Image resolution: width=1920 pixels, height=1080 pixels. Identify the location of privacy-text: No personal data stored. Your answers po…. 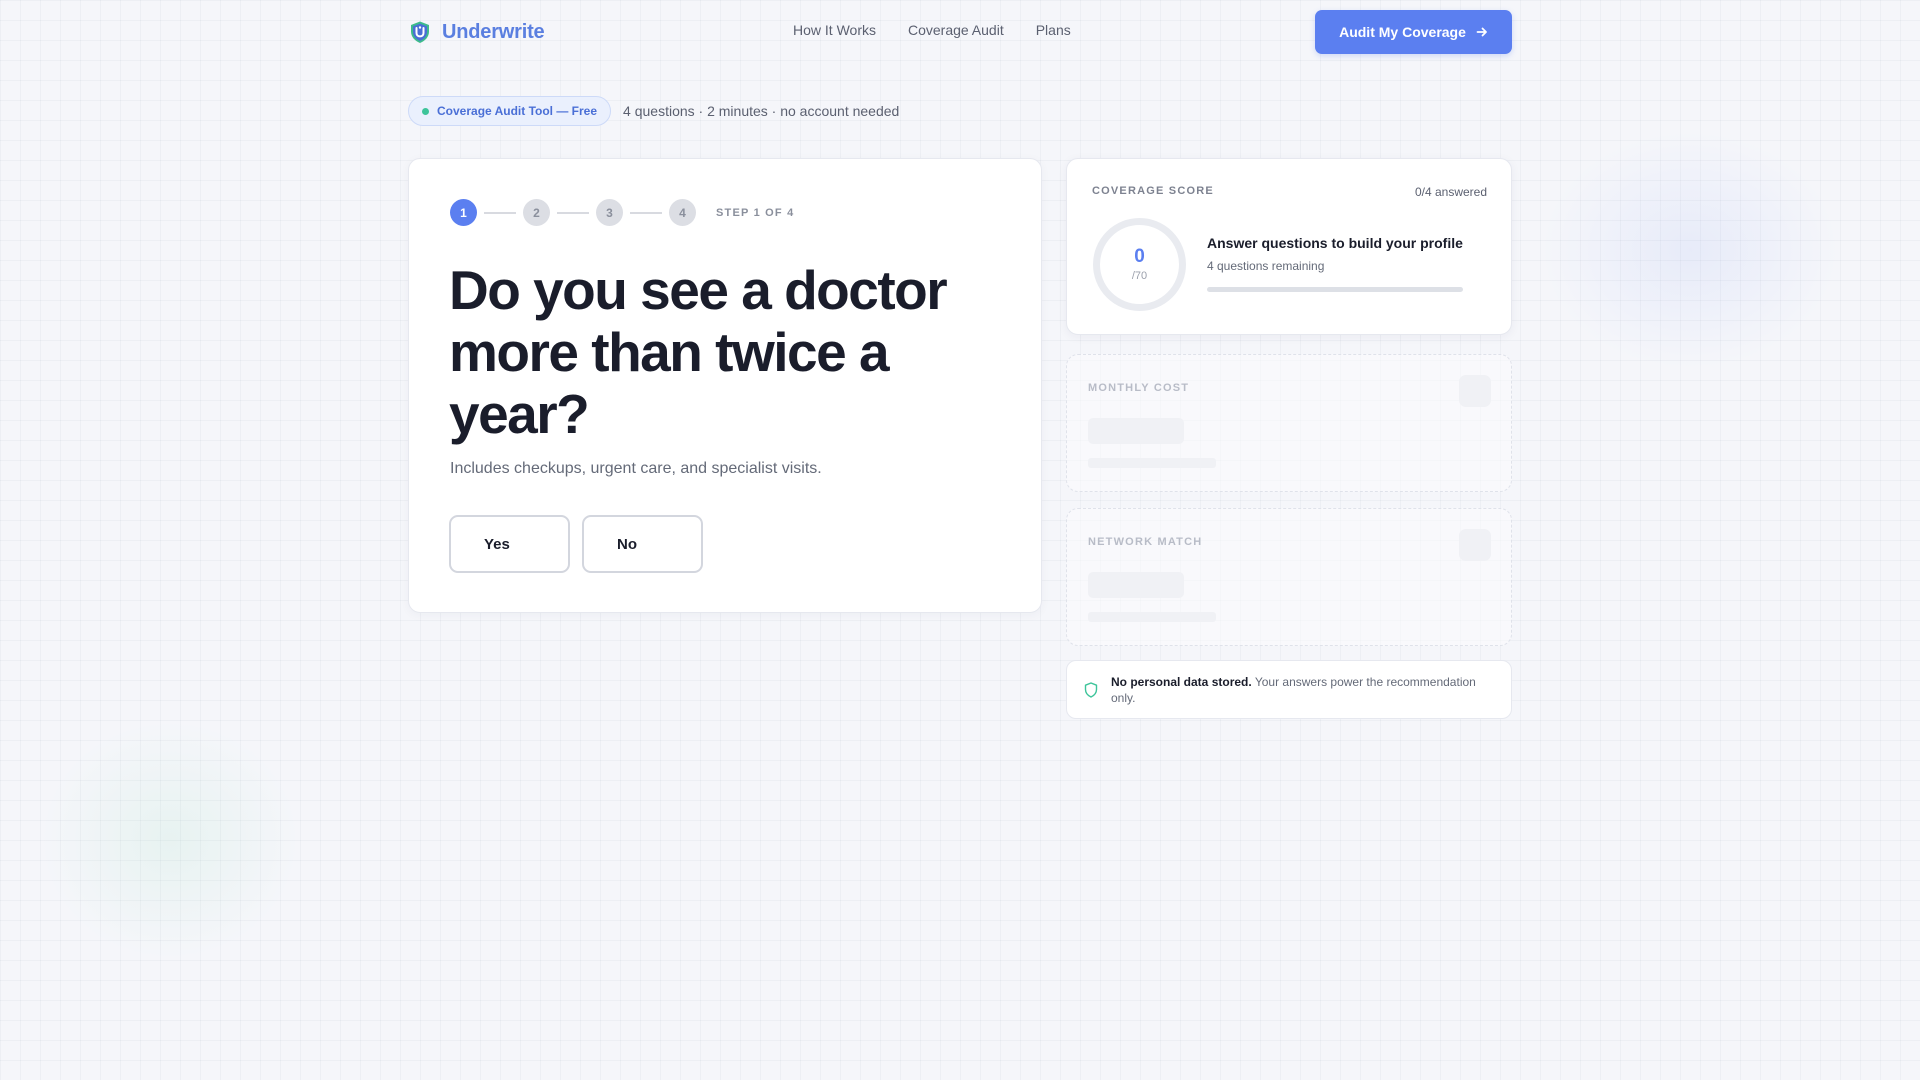
(1297, 690).